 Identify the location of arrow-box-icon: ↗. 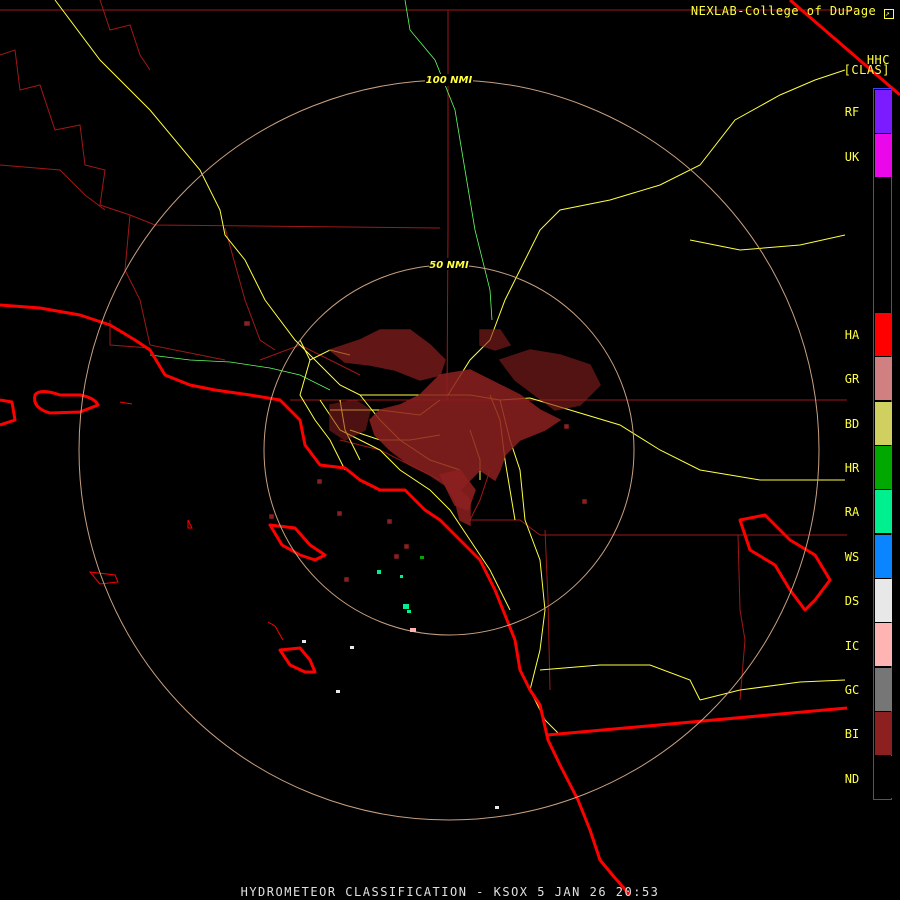
(889, 14).